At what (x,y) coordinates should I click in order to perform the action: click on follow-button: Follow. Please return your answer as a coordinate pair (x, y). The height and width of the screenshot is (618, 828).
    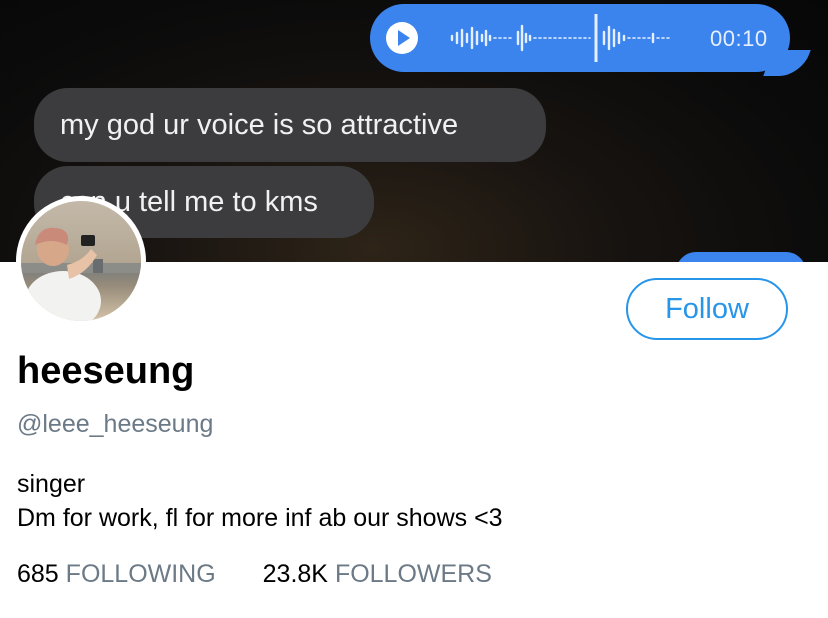
    Looking at the image, I should click on (707, 309).